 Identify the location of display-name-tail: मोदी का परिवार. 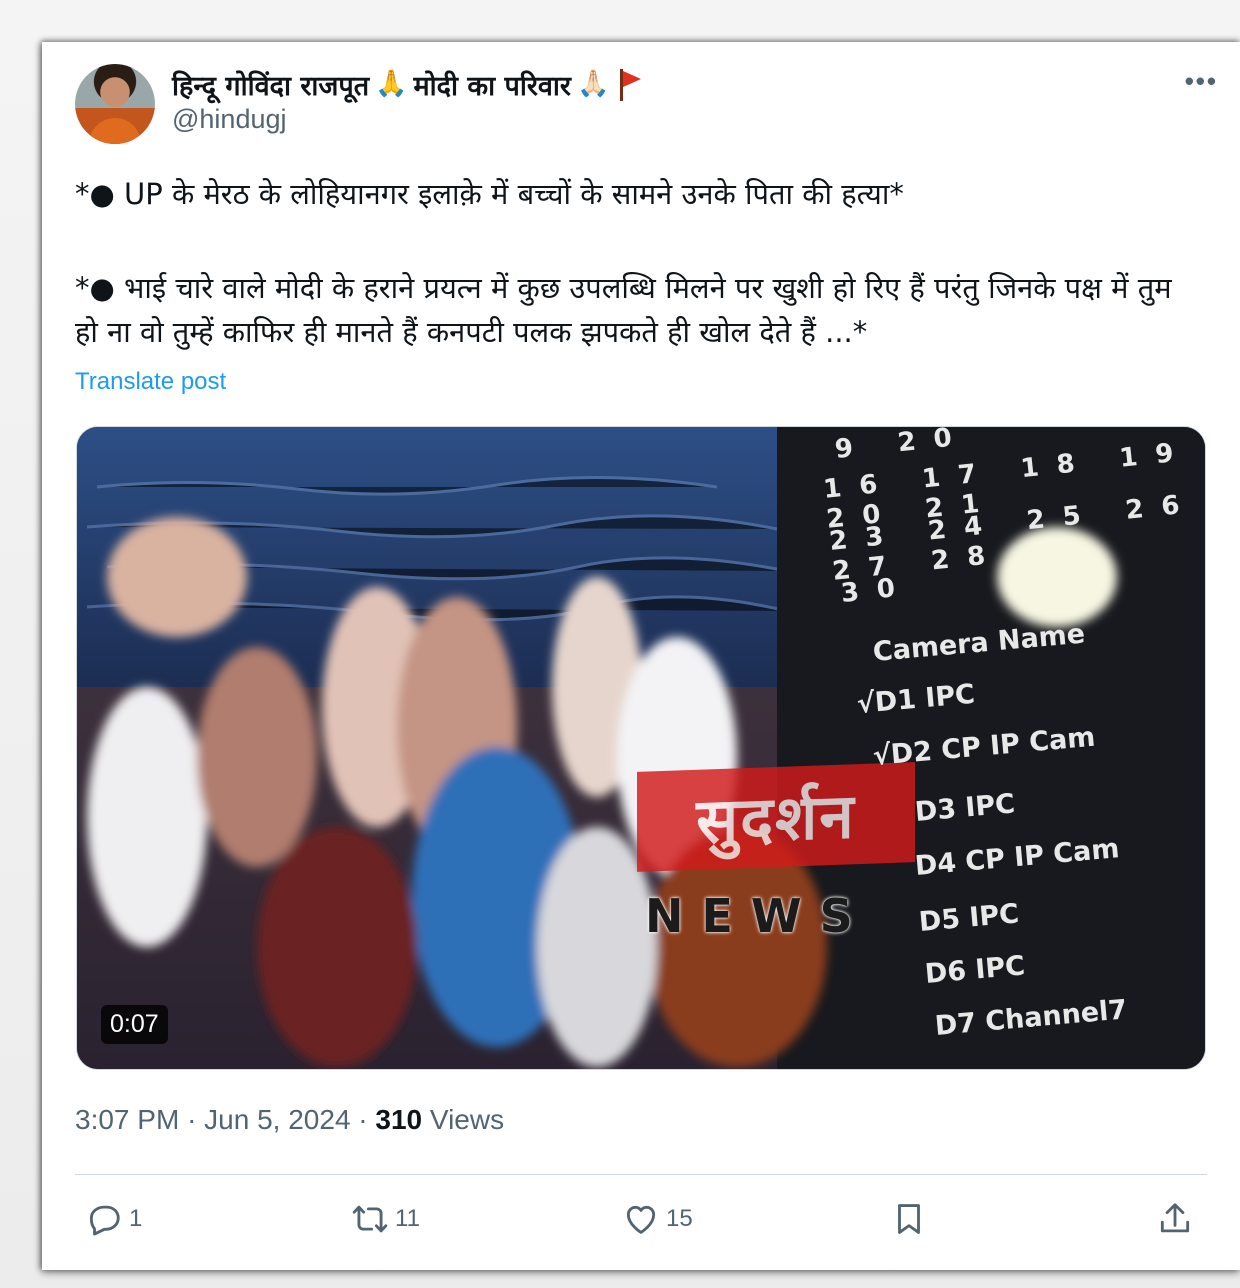
(492, 84).